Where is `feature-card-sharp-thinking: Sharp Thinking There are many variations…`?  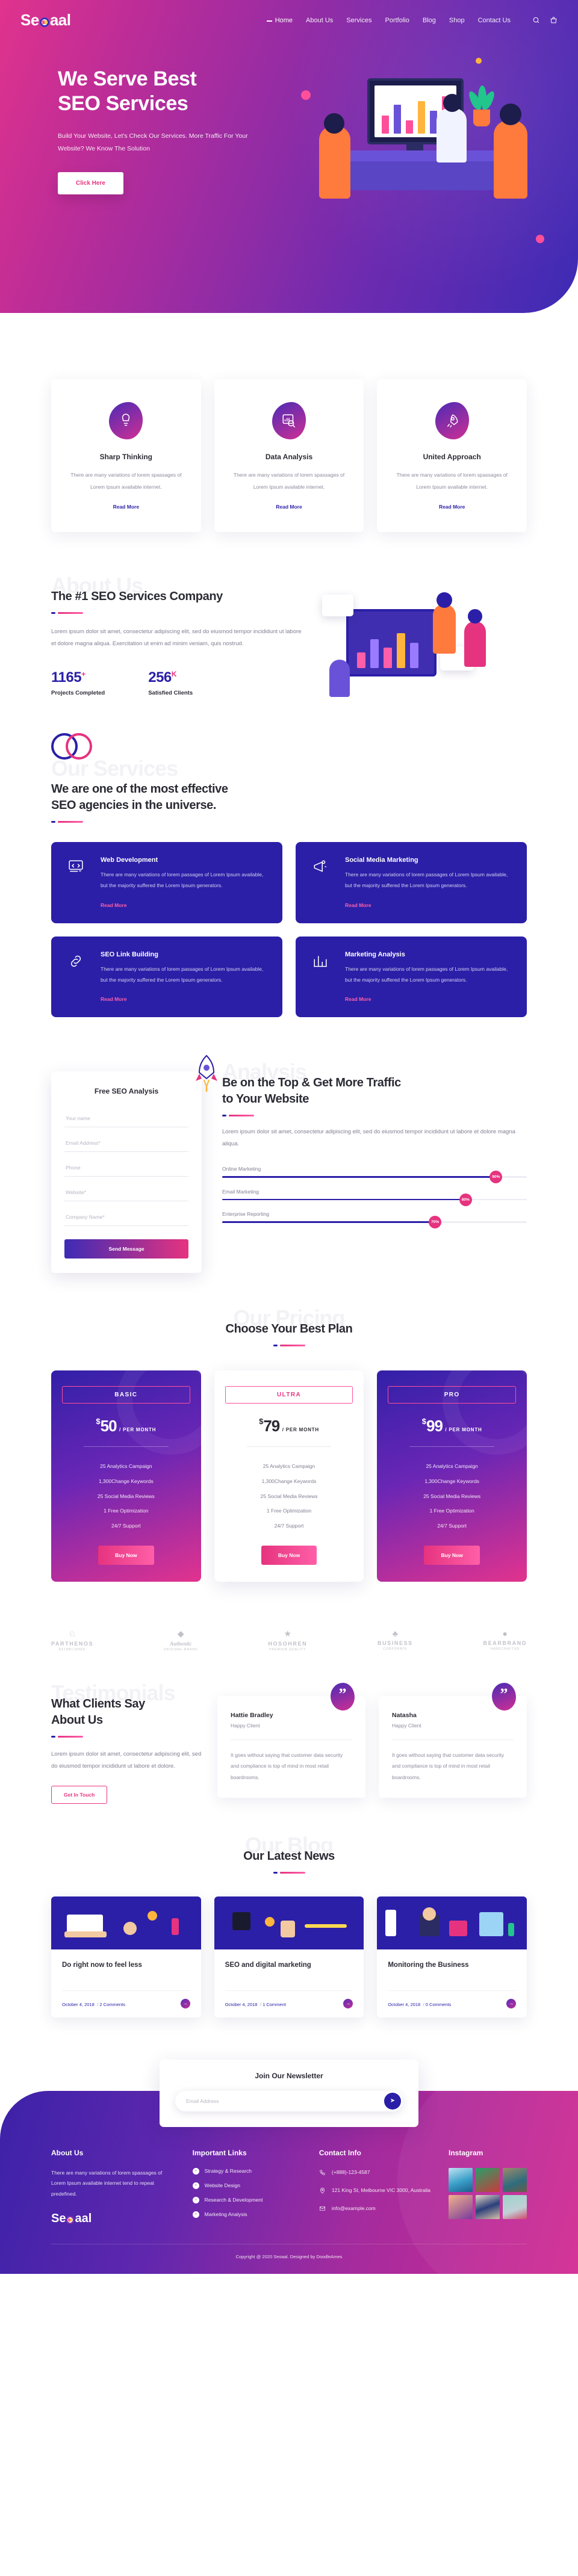
feature-card-sharp-thinking: Sharp Thinking There are many variations… is located at coordinates (126, 456).